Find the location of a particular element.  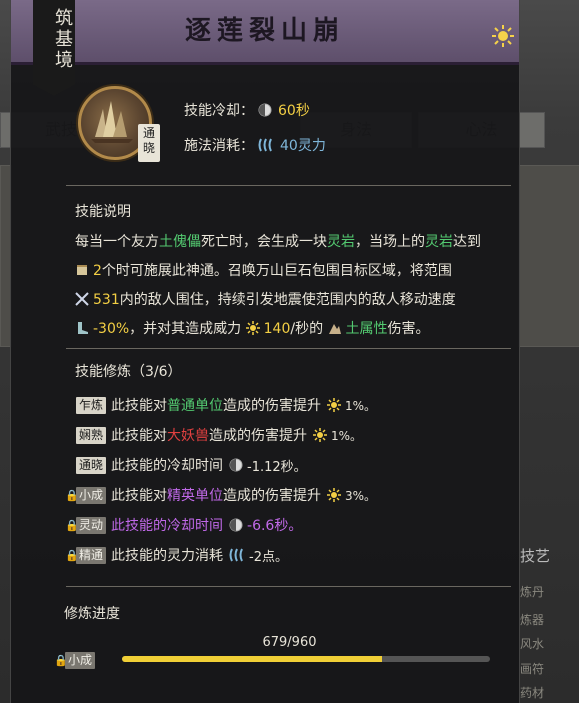

training-badge: 通晓 is located at coordinates (91, 465).